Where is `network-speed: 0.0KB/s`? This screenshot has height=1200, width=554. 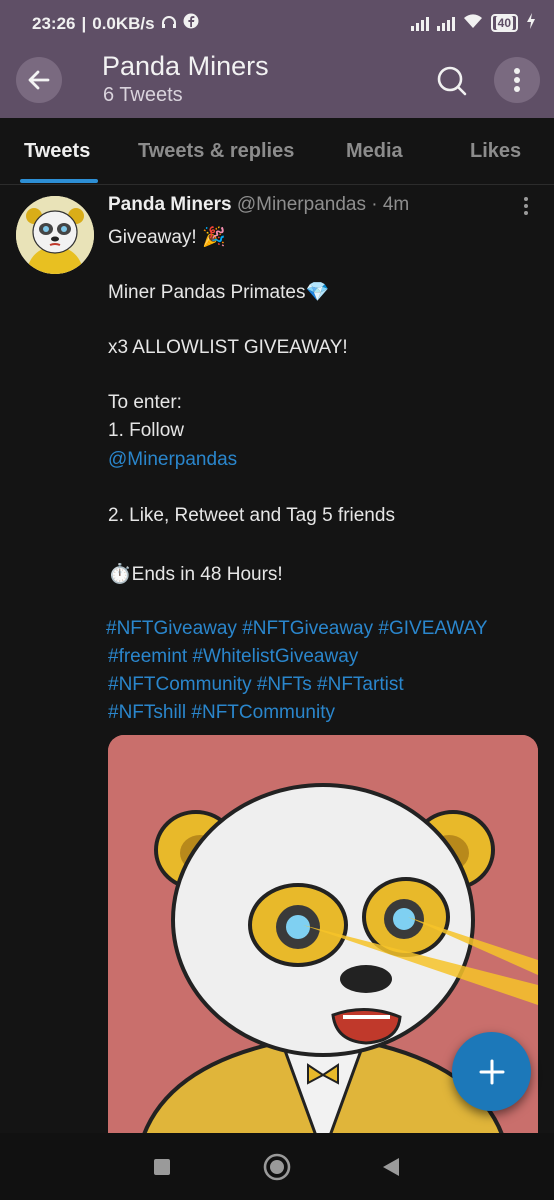 network-speed: 0.0KB/s is located at coordinates (123, 23).